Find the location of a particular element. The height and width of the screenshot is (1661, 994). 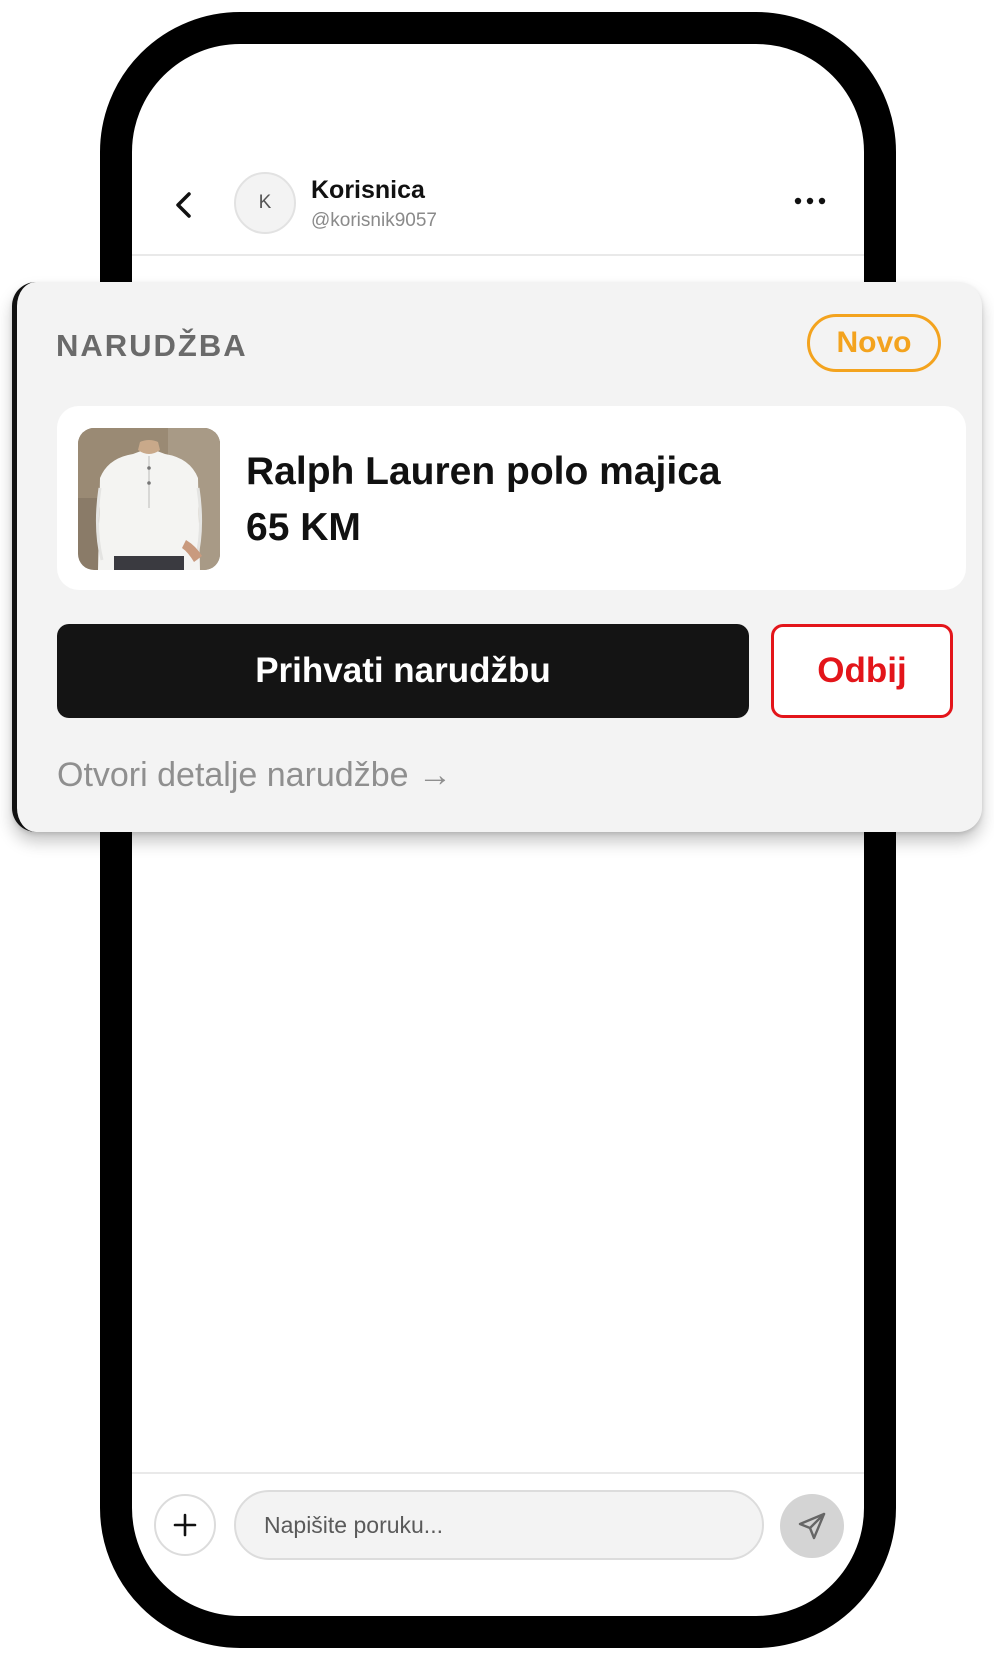

product-image is located at coordinates (149, 499).